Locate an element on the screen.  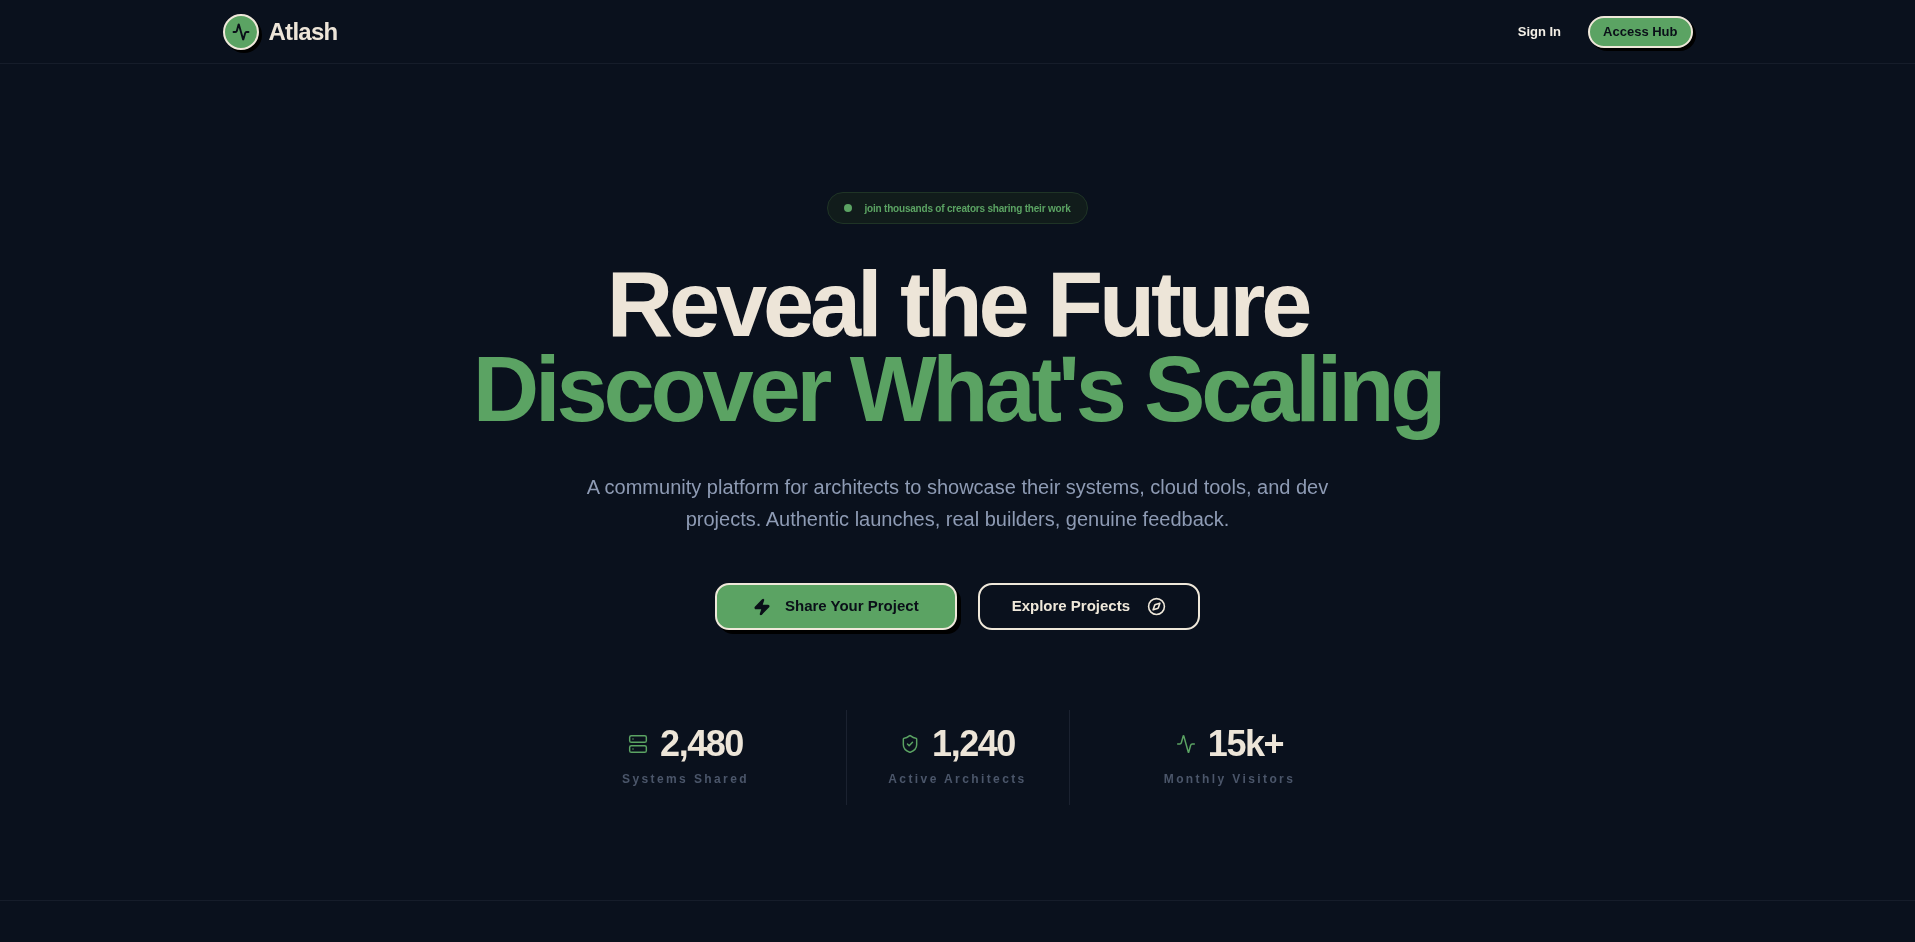
stat-value: 2,480 is located at coordinates (701, 744).